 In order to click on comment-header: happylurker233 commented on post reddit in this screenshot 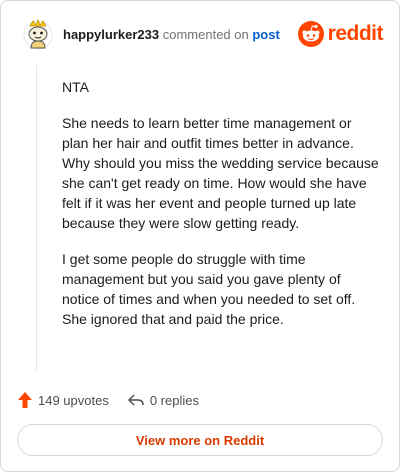, I will do `click(201, 35)`.